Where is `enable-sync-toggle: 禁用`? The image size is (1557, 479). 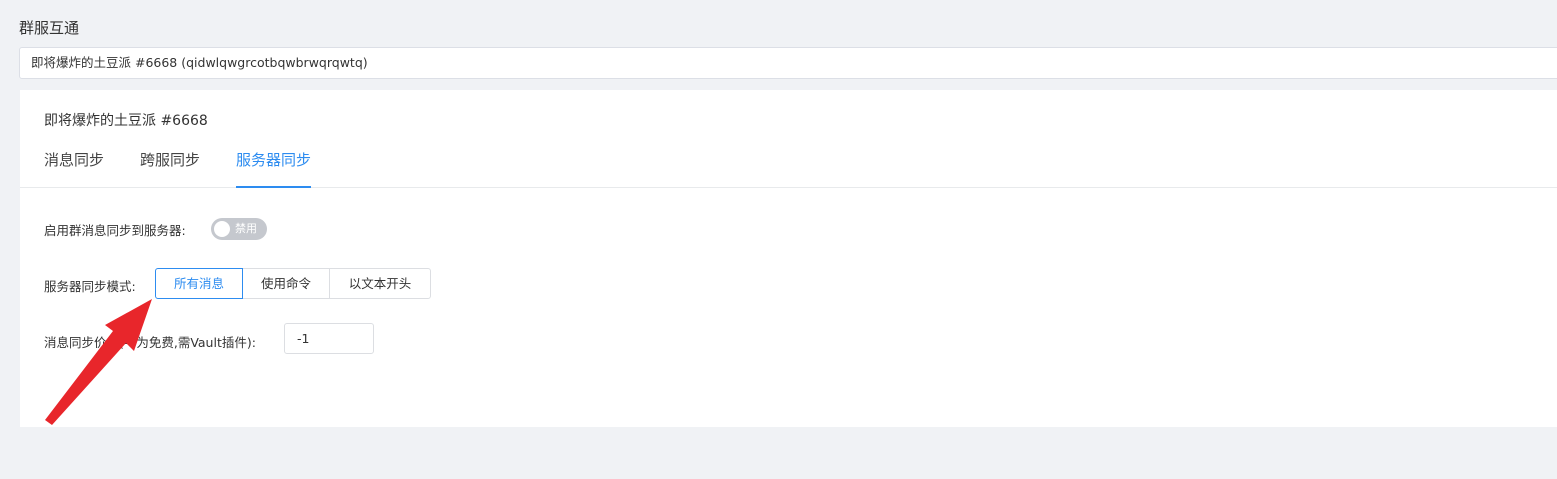
enable-sync-toggle: 禁用 is located at coordinates (239, 229).